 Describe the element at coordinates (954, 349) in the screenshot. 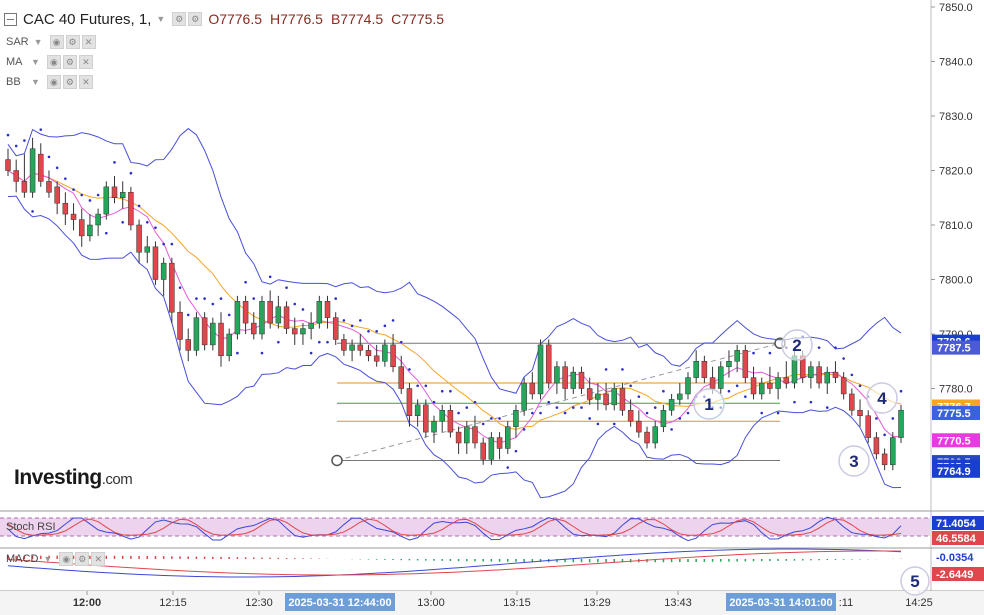

I see `price-label: 7787.5` at that location.